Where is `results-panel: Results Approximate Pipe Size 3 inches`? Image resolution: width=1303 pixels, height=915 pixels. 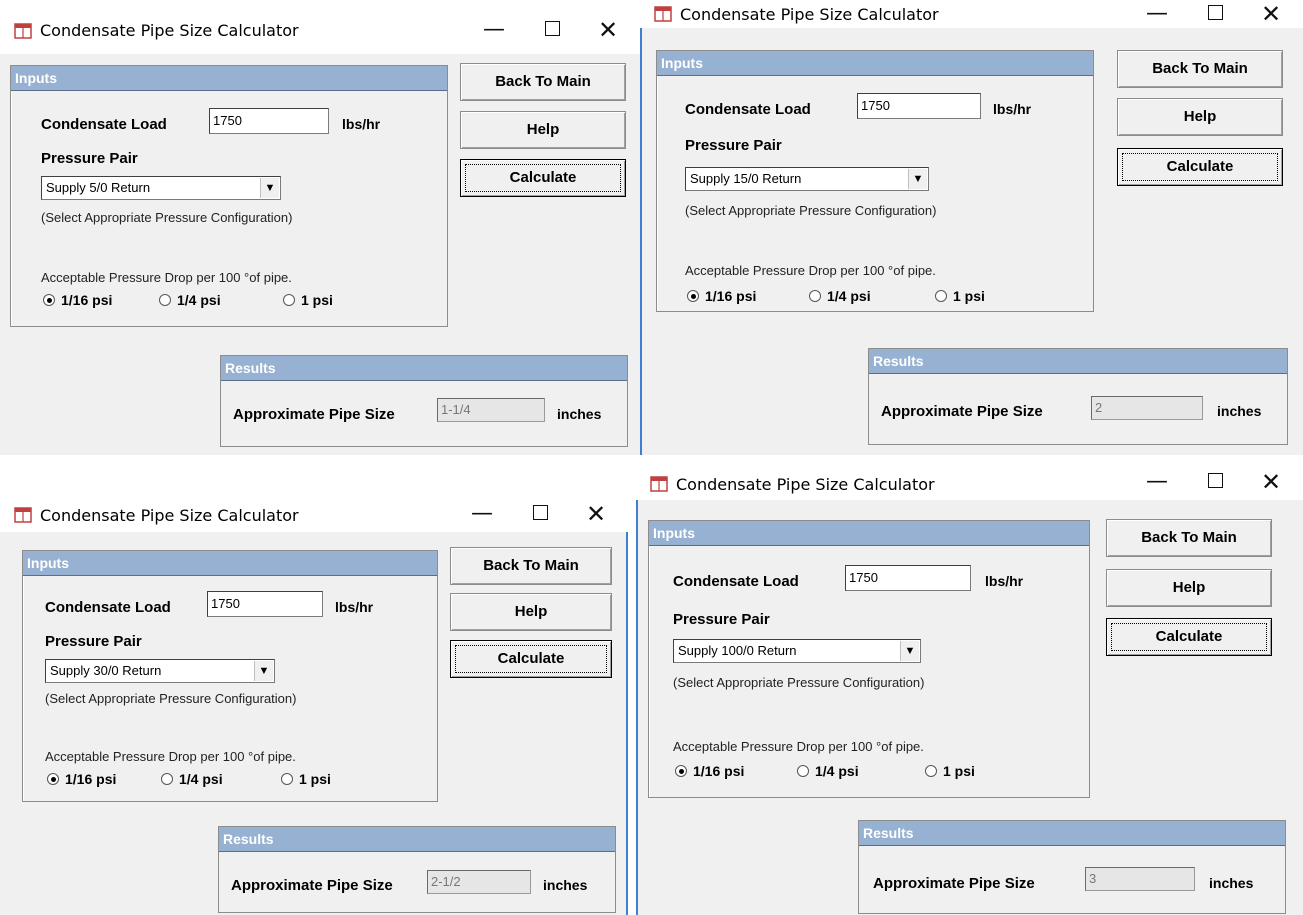
results-panel: Results Approximate Pipe Size 3 inches is located at coordinates (1072, 867).